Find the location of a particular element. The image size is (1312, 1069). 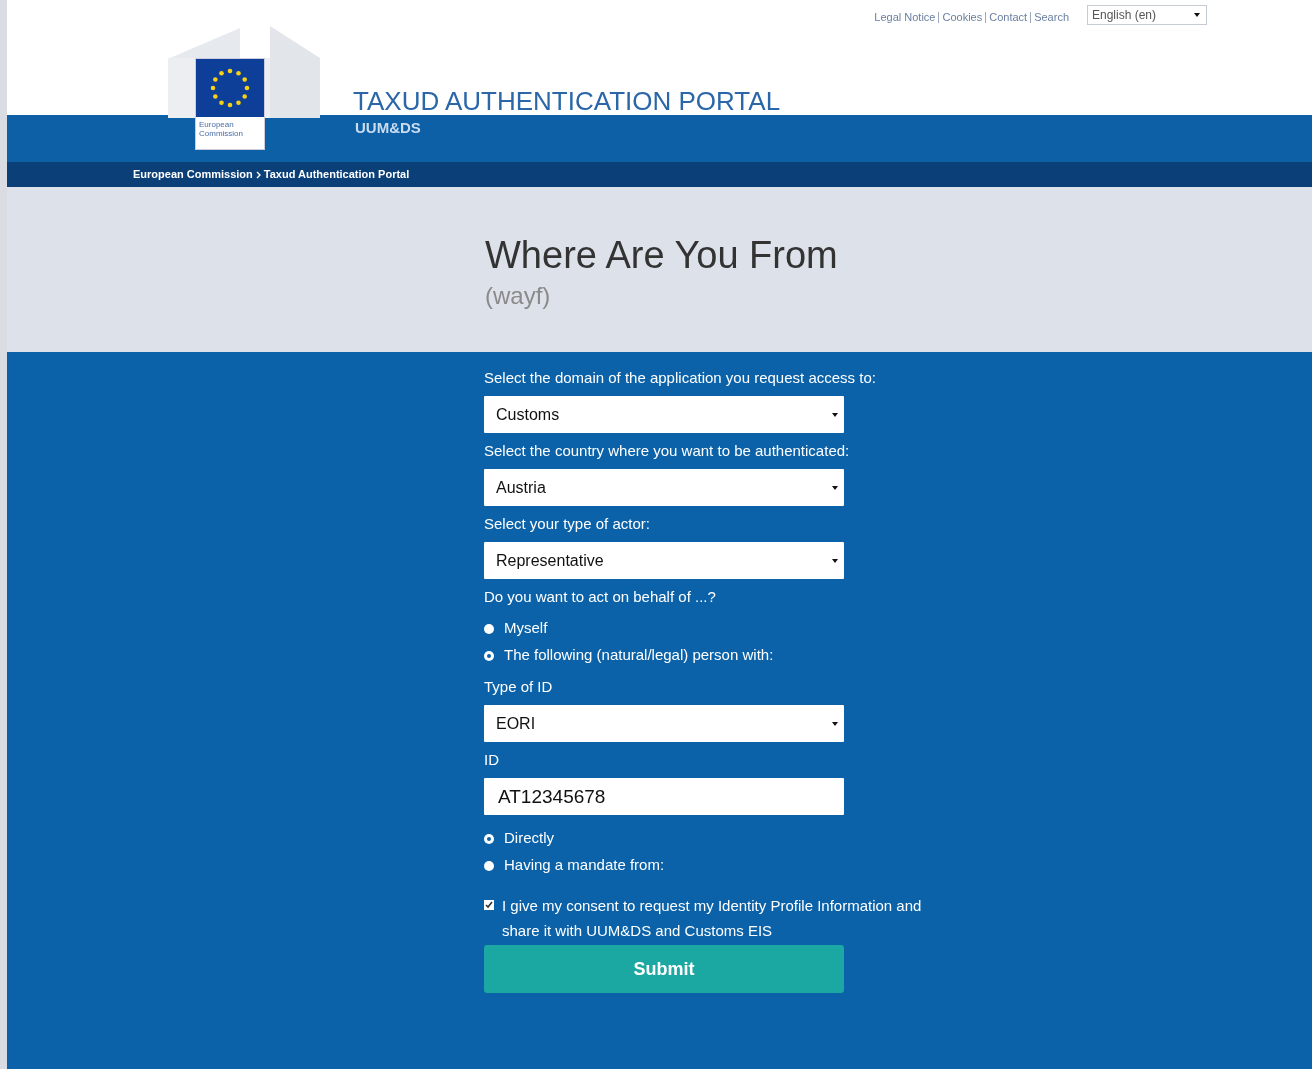

select-field: EORI is located at coordinates (664, 723).